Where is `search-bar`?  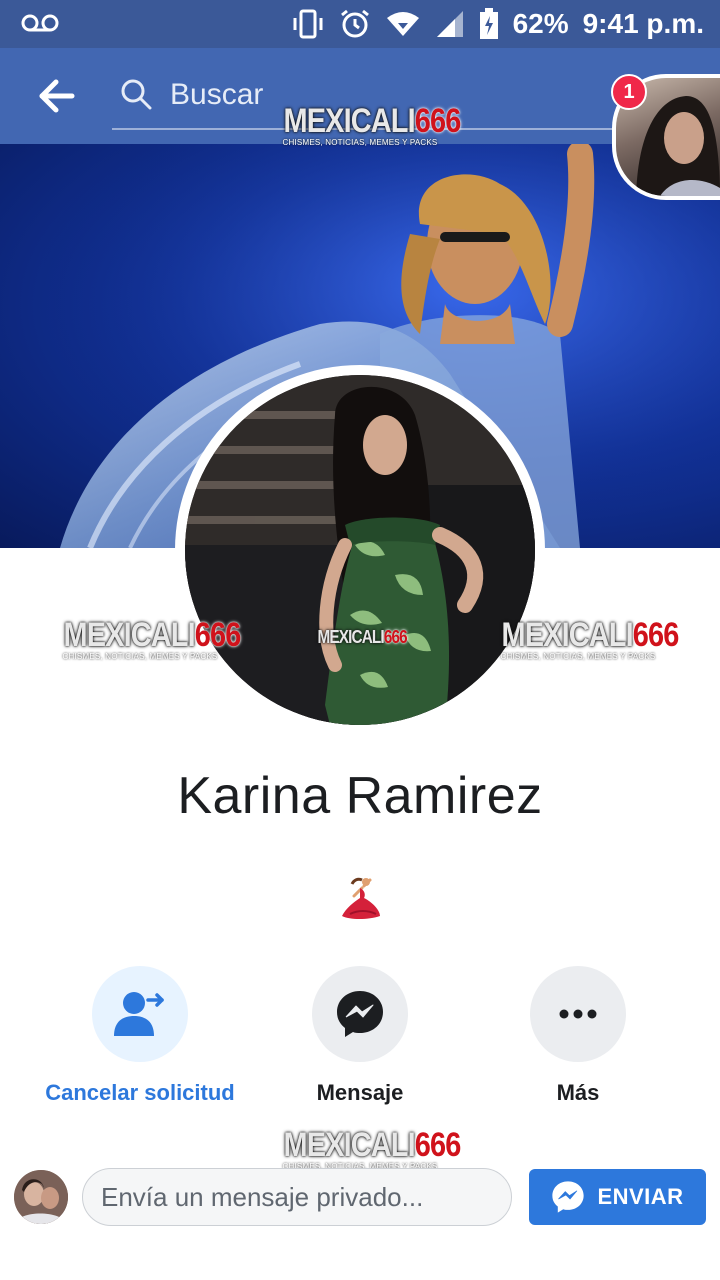
search-bar is located at coordinates (362, 99).